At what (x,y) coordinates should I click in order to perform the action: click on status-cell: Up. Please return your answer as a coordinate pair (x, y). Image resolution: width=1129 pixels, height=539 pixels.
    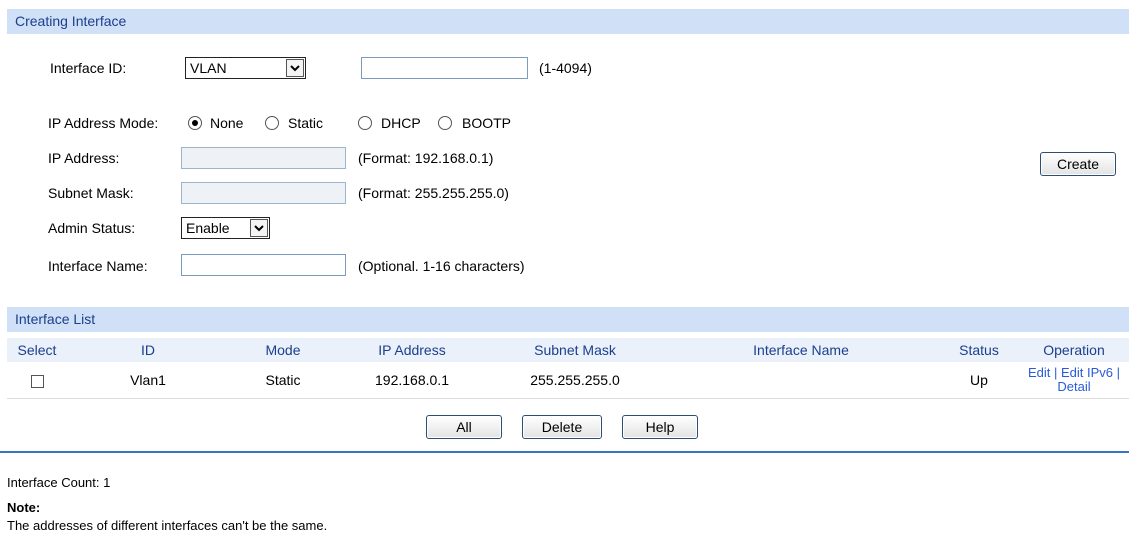
    Looking at the image, I should click on (979, 380).